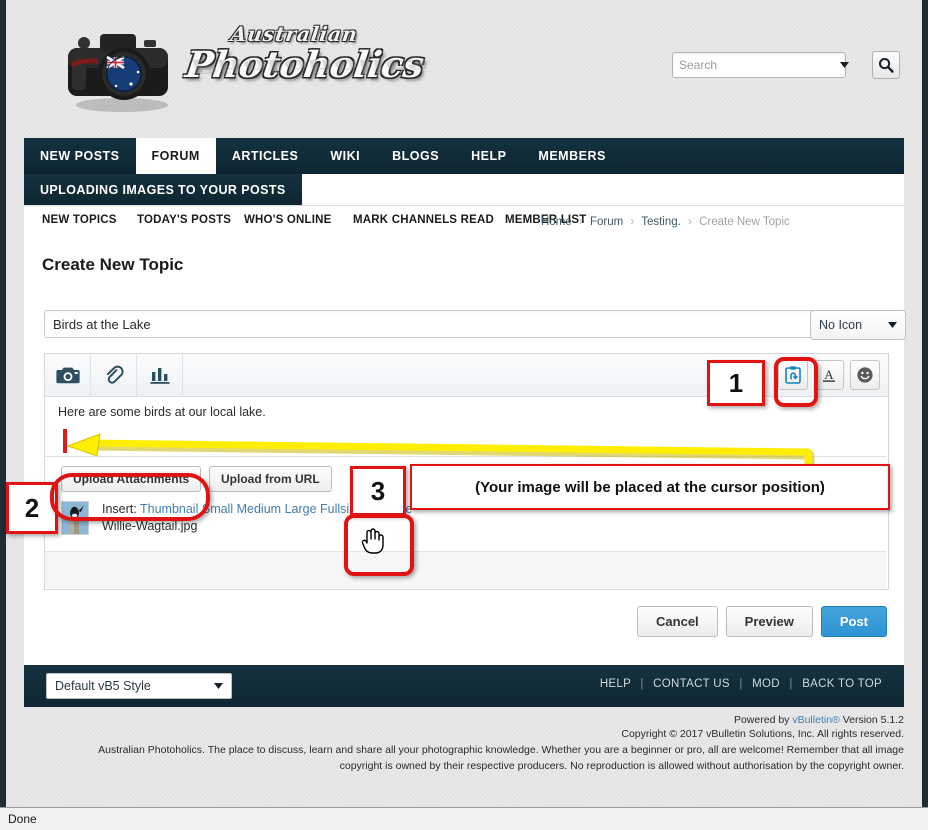  Describe the element at coordinates (259, 509) in the screenshot. I see `insert-medium-link: Medium` at that location.